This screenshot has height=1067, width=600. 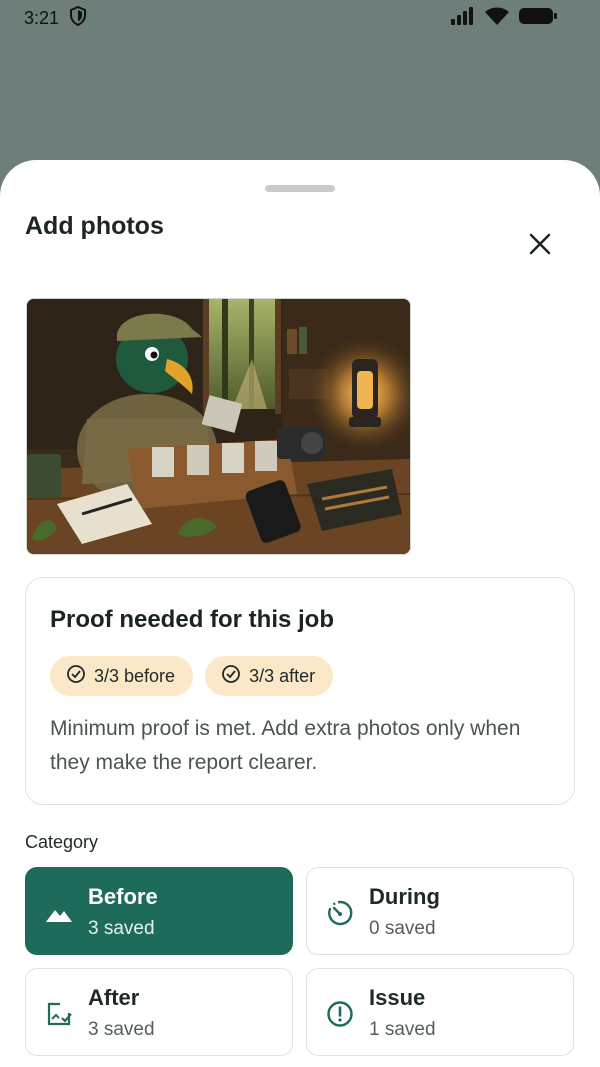 What do you see at coordinates (300, 18) in the screenshot?
I see `status-bar: 3:21` at bounding box center [300, 18].